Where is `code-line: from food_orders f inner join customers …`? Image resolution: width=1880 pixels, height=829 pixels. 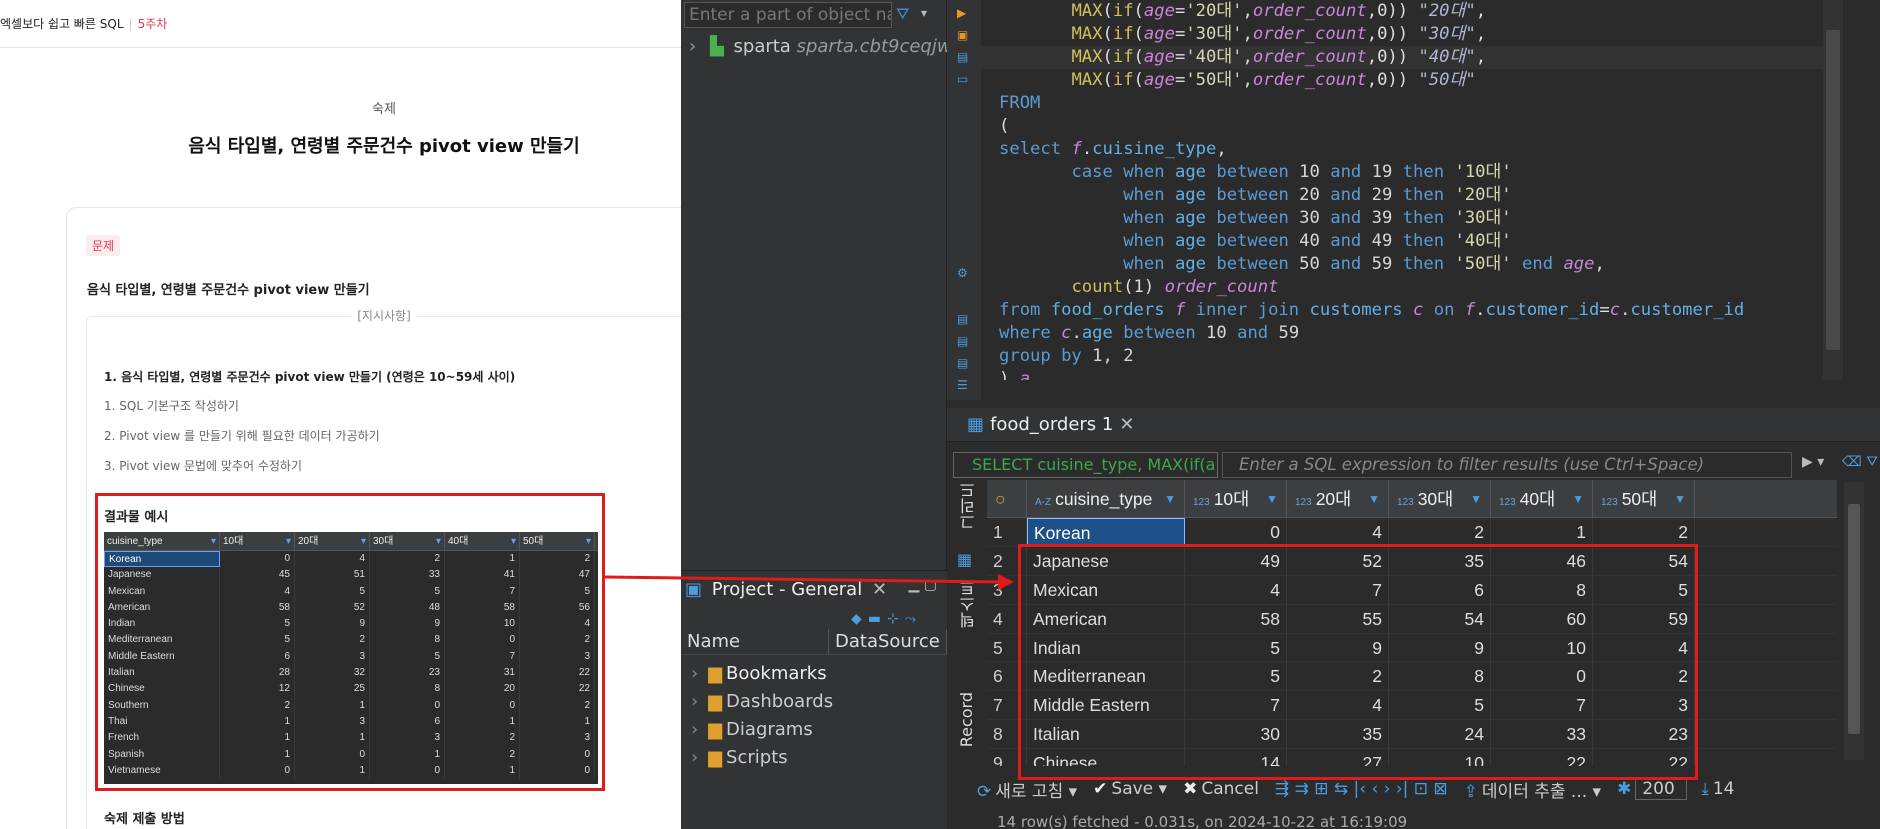 code-line: from food_orders f inner join customers … is located at coordinates (1372, 310).